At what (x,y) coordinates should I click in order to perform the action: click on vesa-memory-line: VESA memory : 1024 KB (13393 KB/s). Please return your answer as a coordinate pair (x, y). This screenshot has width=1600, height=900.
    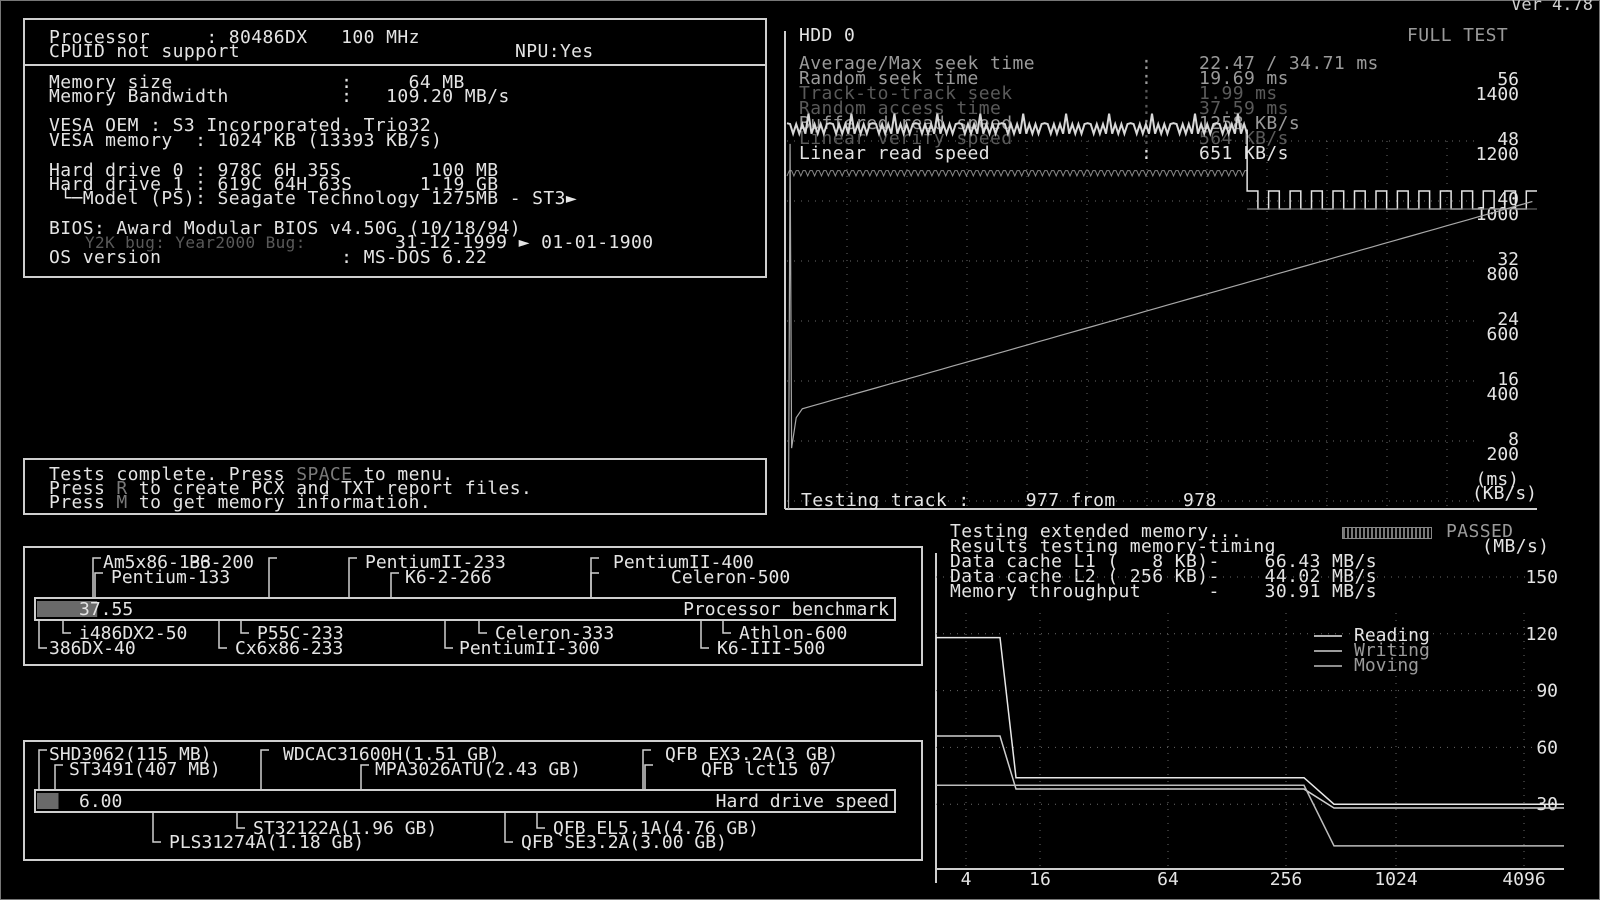
    Looking at the image, I should click on (246, 140).